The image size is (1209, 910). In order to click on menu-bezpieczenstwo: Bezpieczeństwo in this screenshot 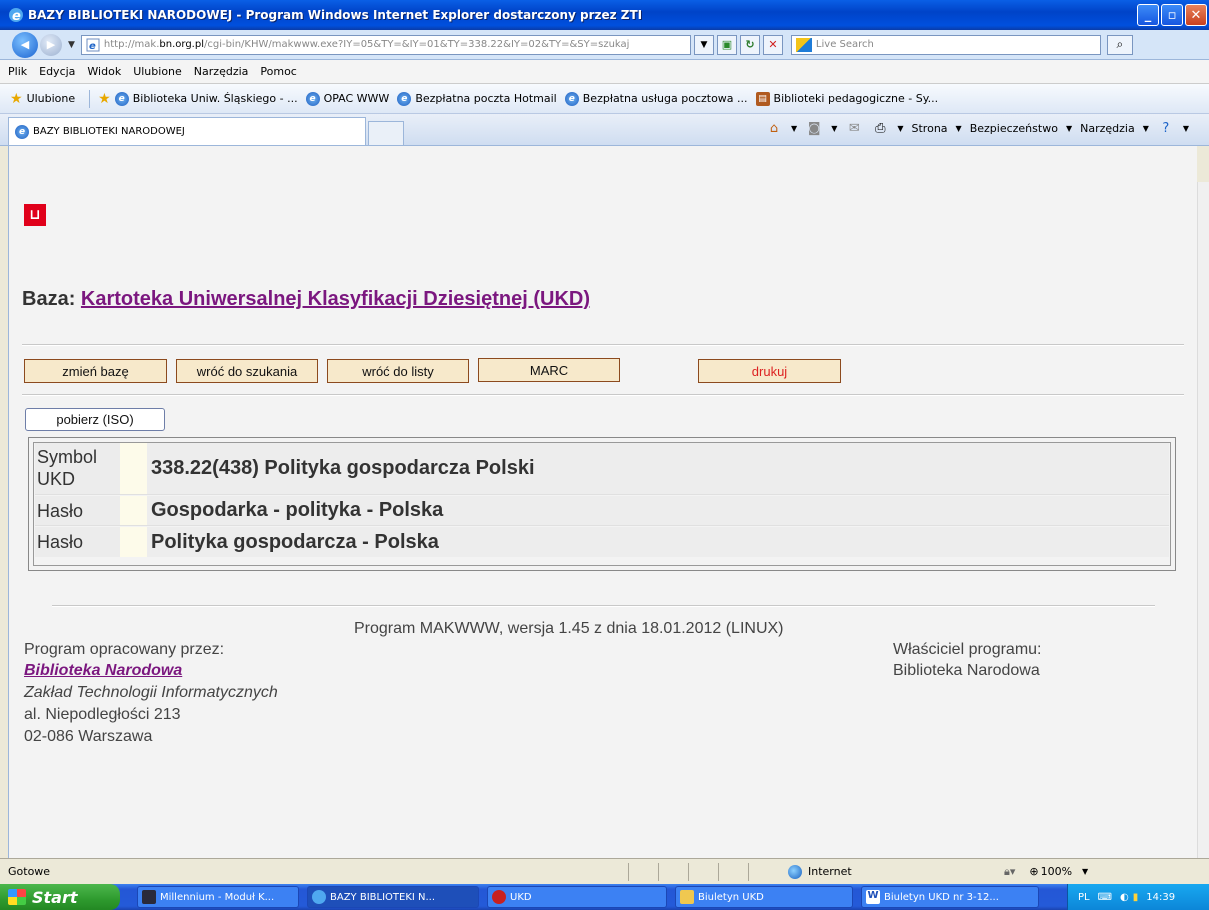, I will do `click(1014, 128)`.